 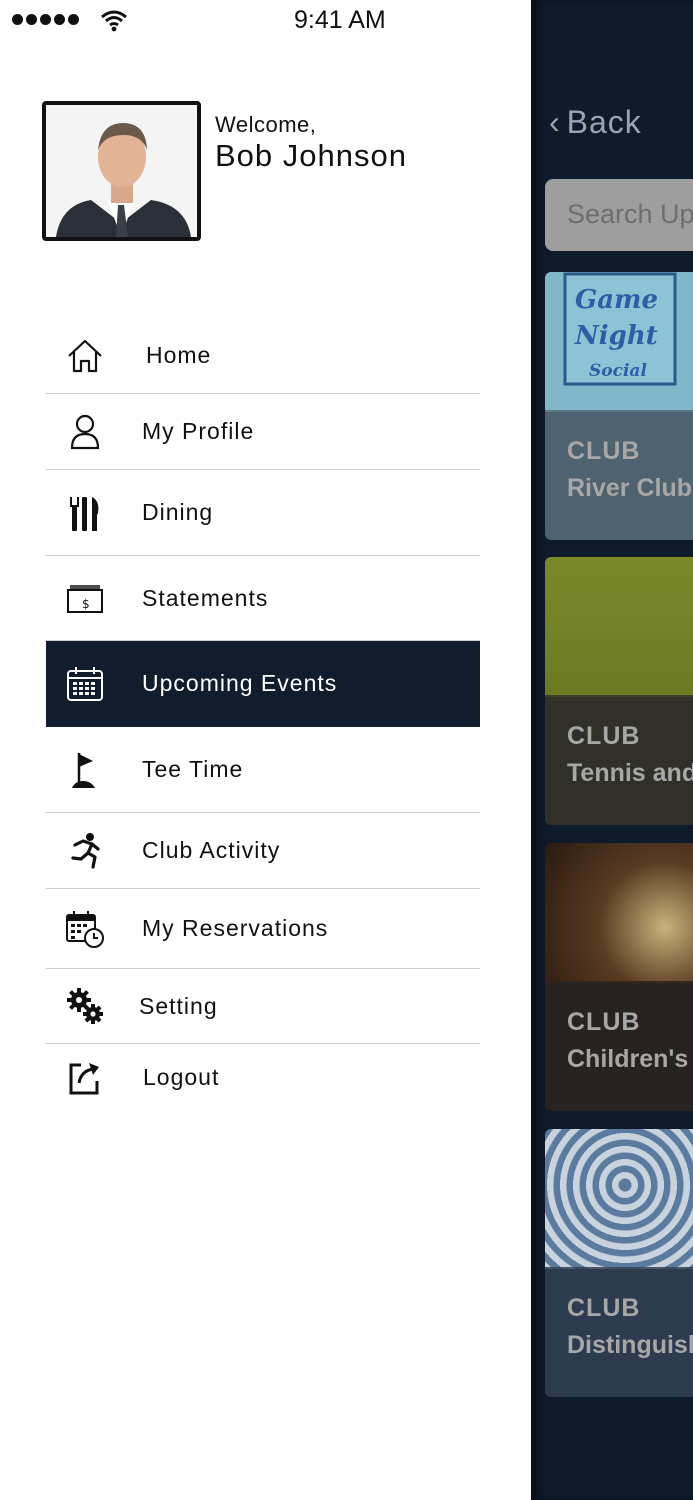 I want to click on event-title: Children's I, so click(x=630, y=1059).